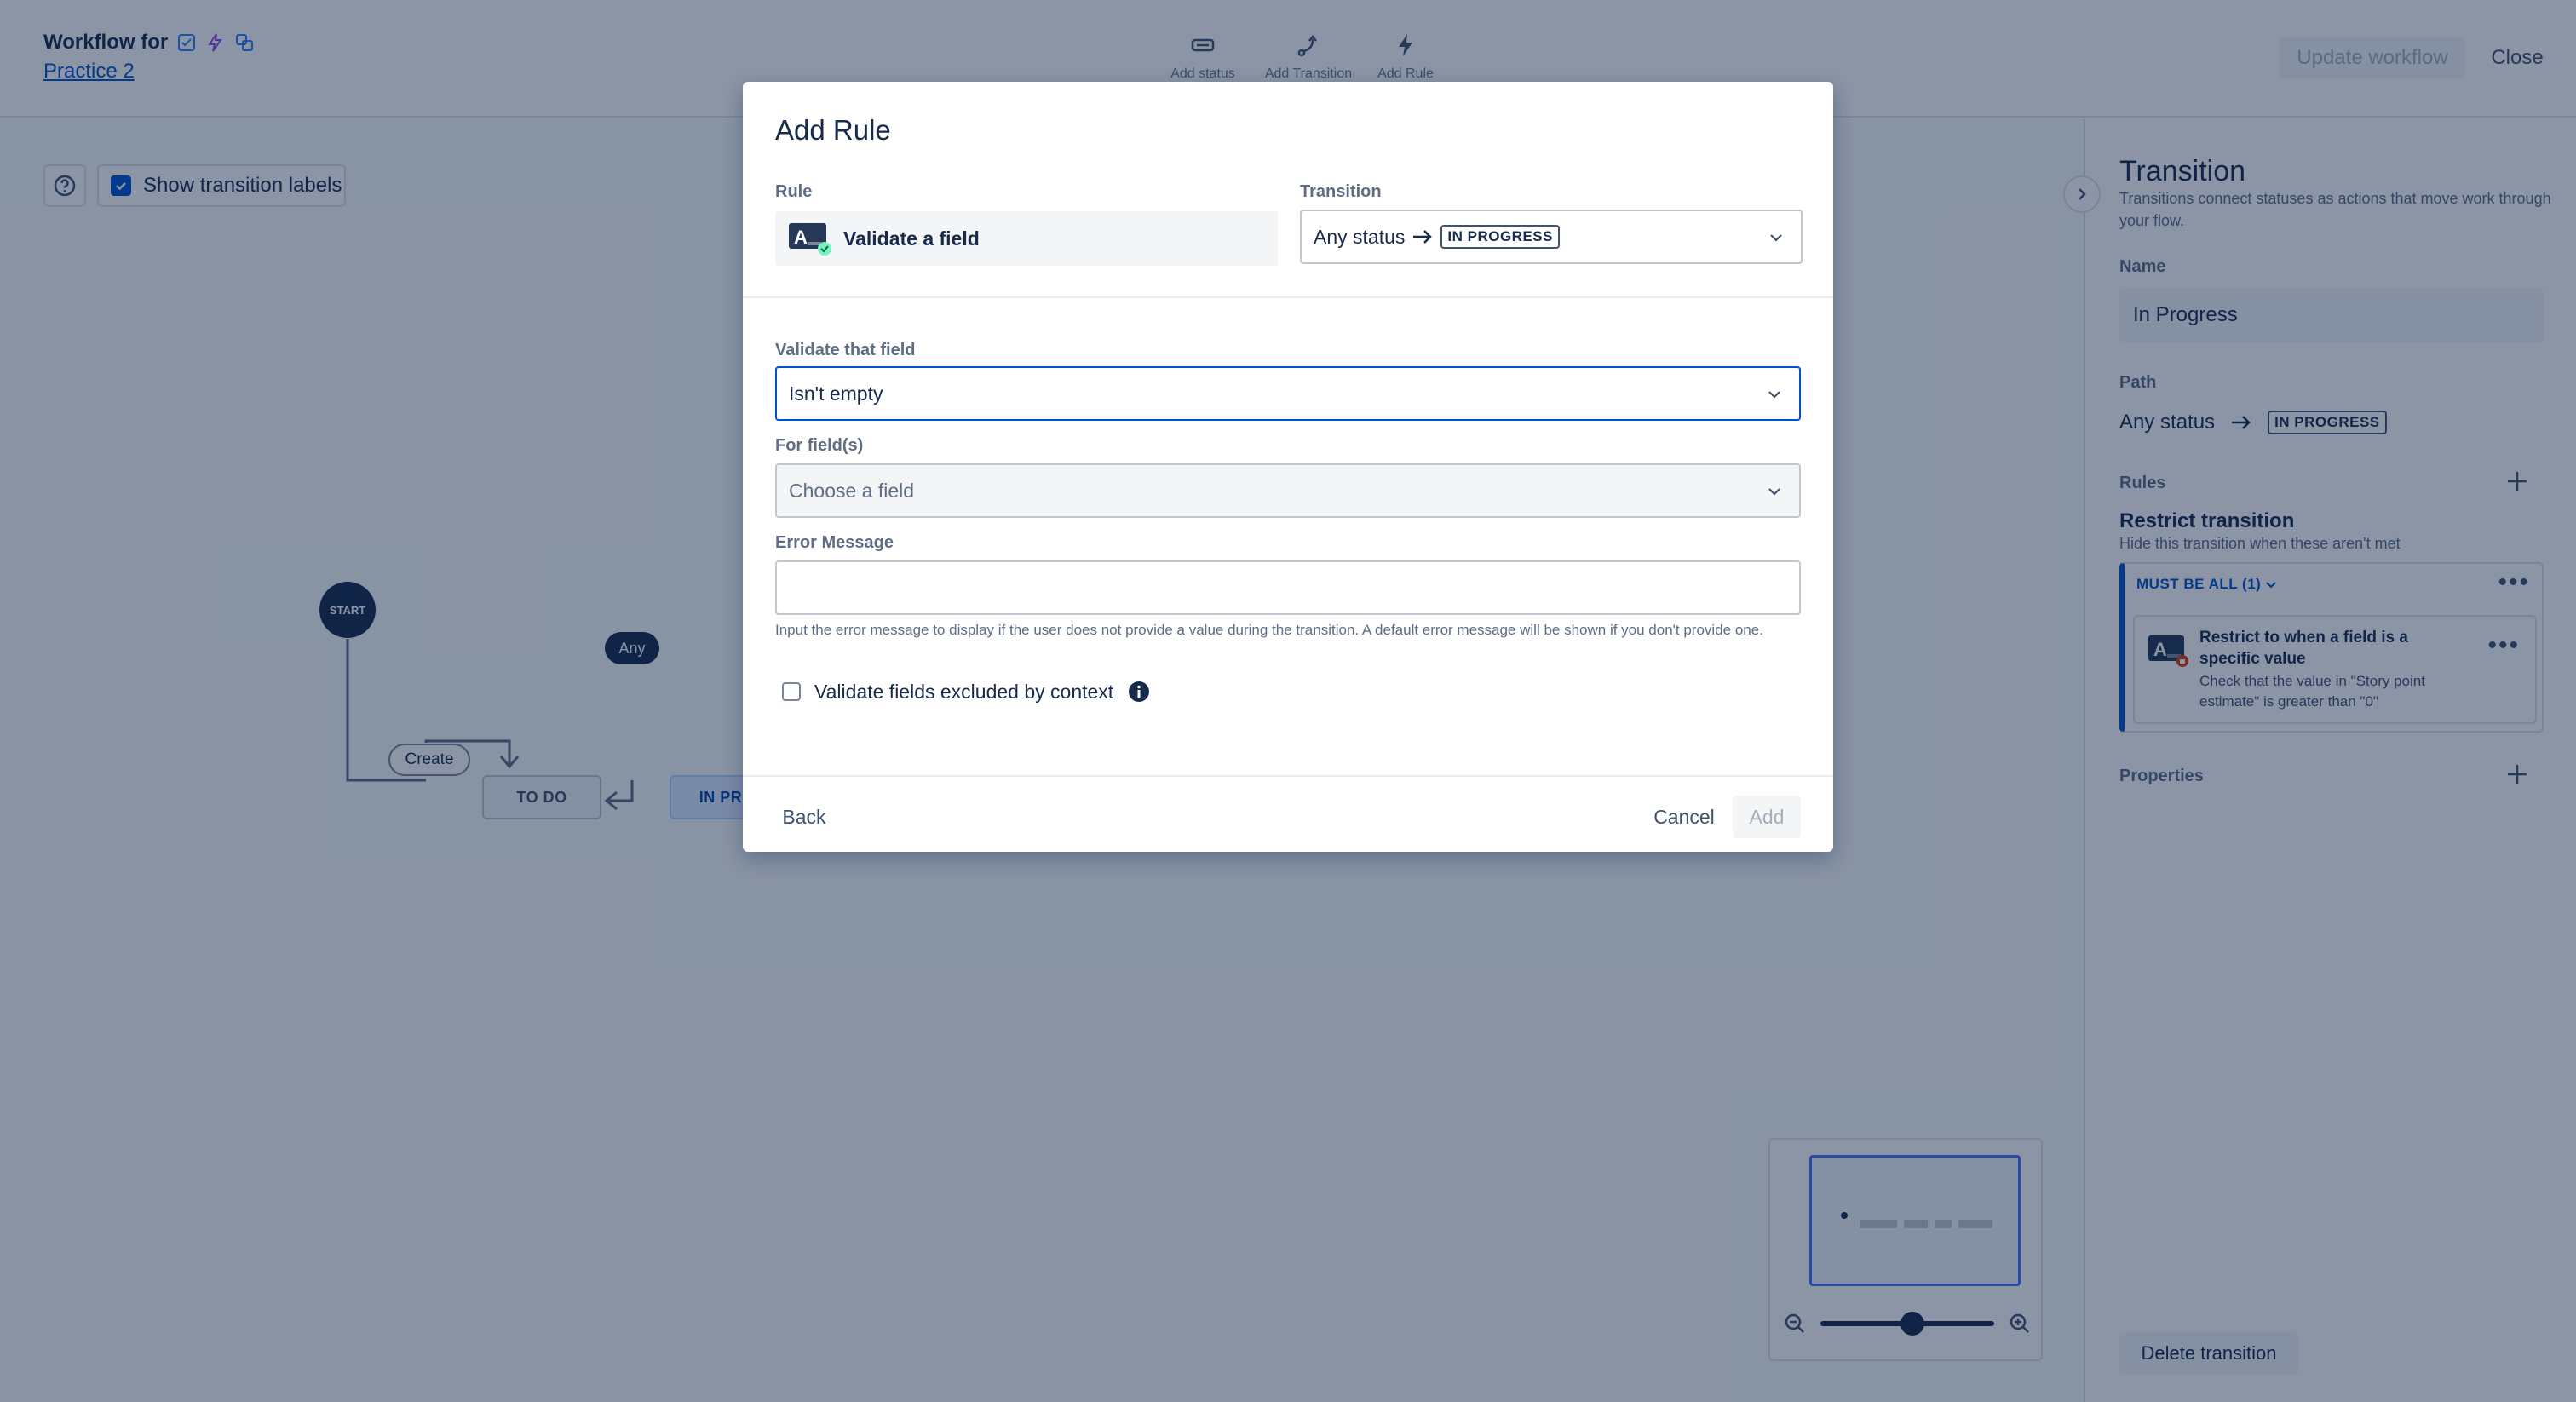 The height and width of the screenshot is (1402, 2576). Describe the element at coordinates (810, 240) in the screenshot. I see `validate-field-icon: A` at that location.